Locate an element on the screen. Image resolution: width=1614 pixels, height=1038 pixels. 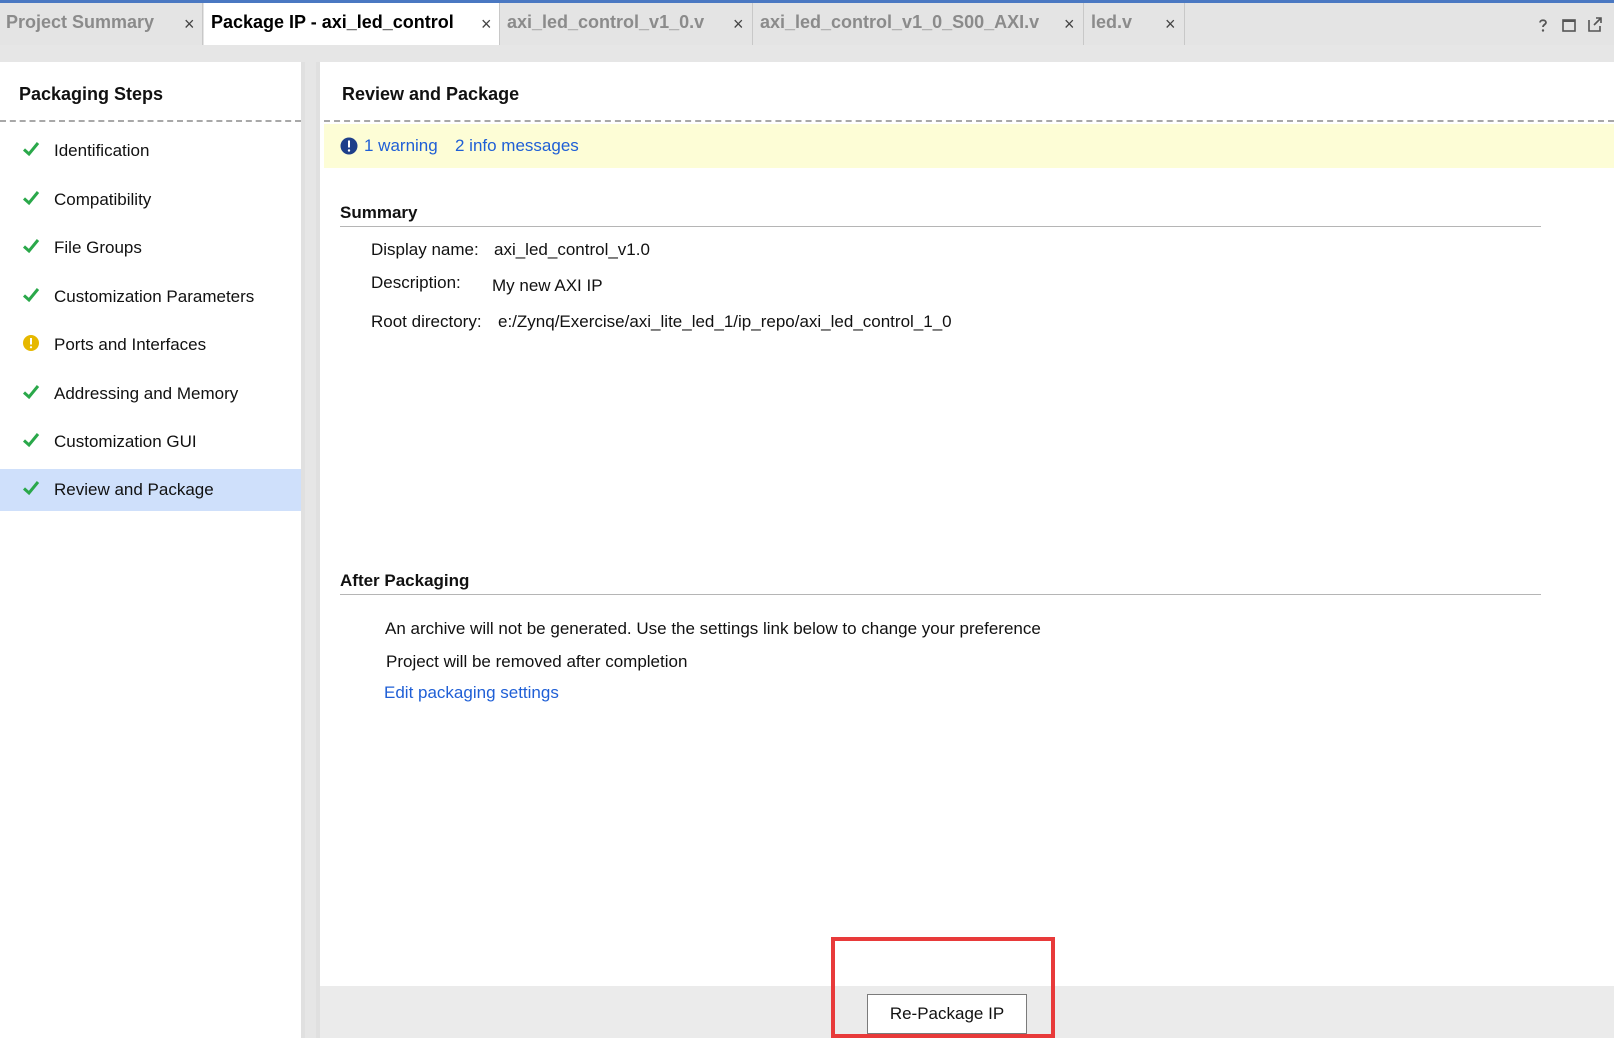
tab-package-ip: Package IP - axi_led_control × is located at coordinates (352, 24).